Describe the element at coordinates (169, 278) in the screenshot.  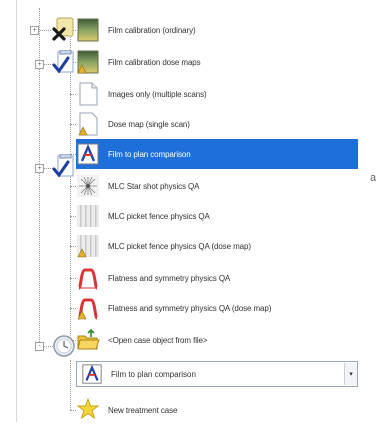
I see `item-label: Flatness and symmetry physics QA` at that location.